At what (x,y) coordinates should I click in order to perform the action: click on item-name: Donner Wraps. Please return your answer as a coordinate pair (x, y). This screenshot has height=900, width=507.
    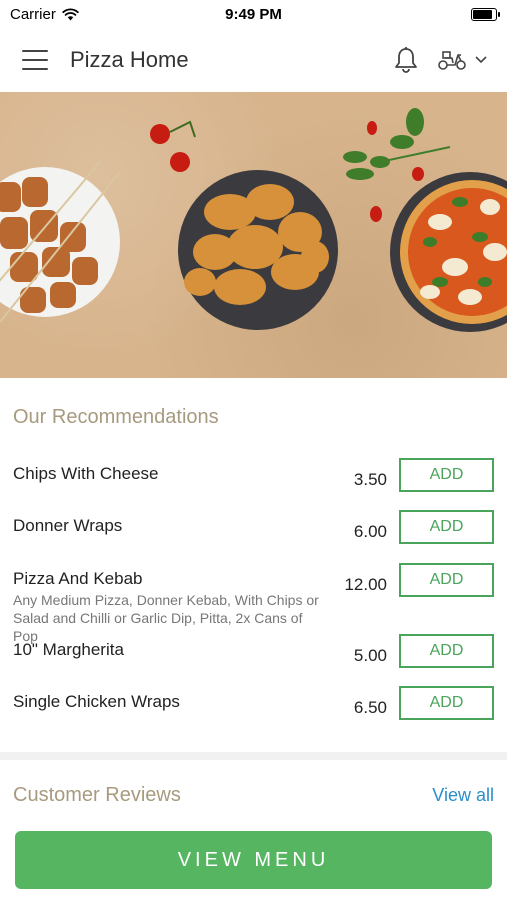
    Looking at the image, I should click on (68, 525).